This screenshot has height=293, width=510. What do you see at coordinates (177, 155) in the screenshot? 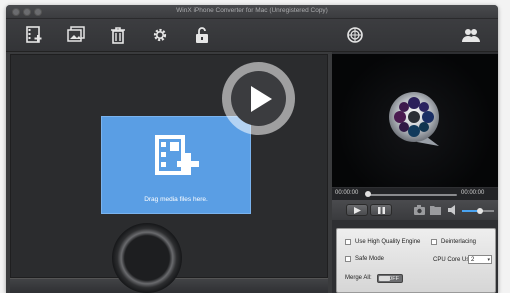
I see `add-media-icon` at bounding box center [177, 155].